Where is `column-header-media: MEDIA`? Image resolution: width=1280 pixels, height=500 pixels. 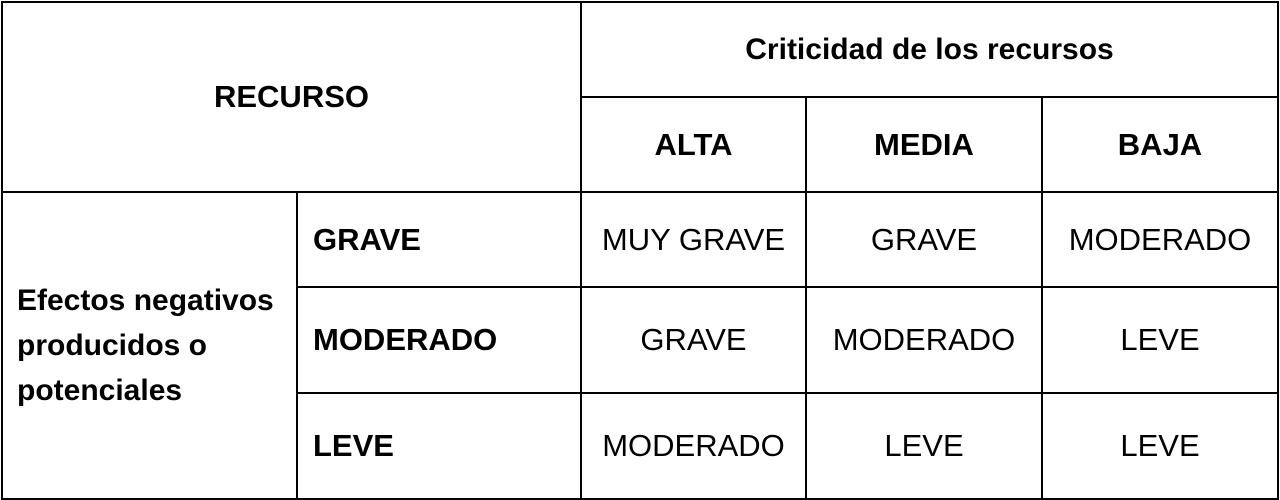
column-header-media: MEDIA is located at coordinates (924, 144).